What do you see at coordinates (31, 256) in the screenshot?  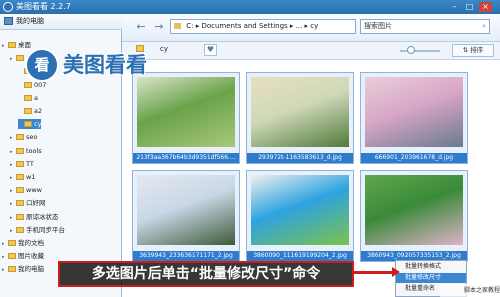 I see `tree-item-label: 图片收藏` at bounding box center [31, 256].